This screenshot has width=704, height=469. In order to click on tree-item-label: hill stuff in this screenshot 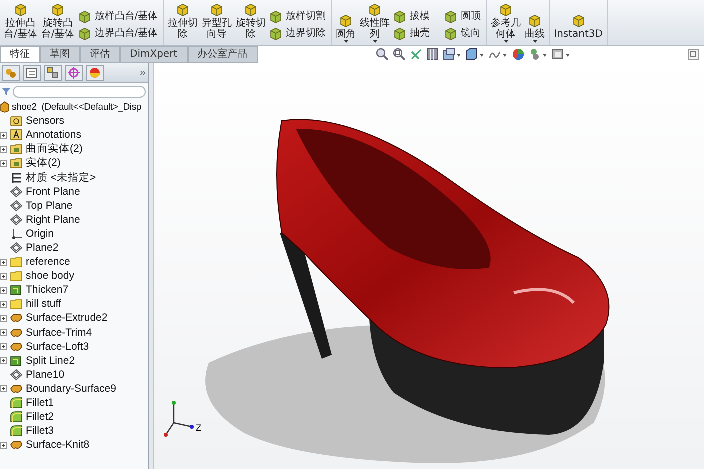, I will do `click(44, 304)`.